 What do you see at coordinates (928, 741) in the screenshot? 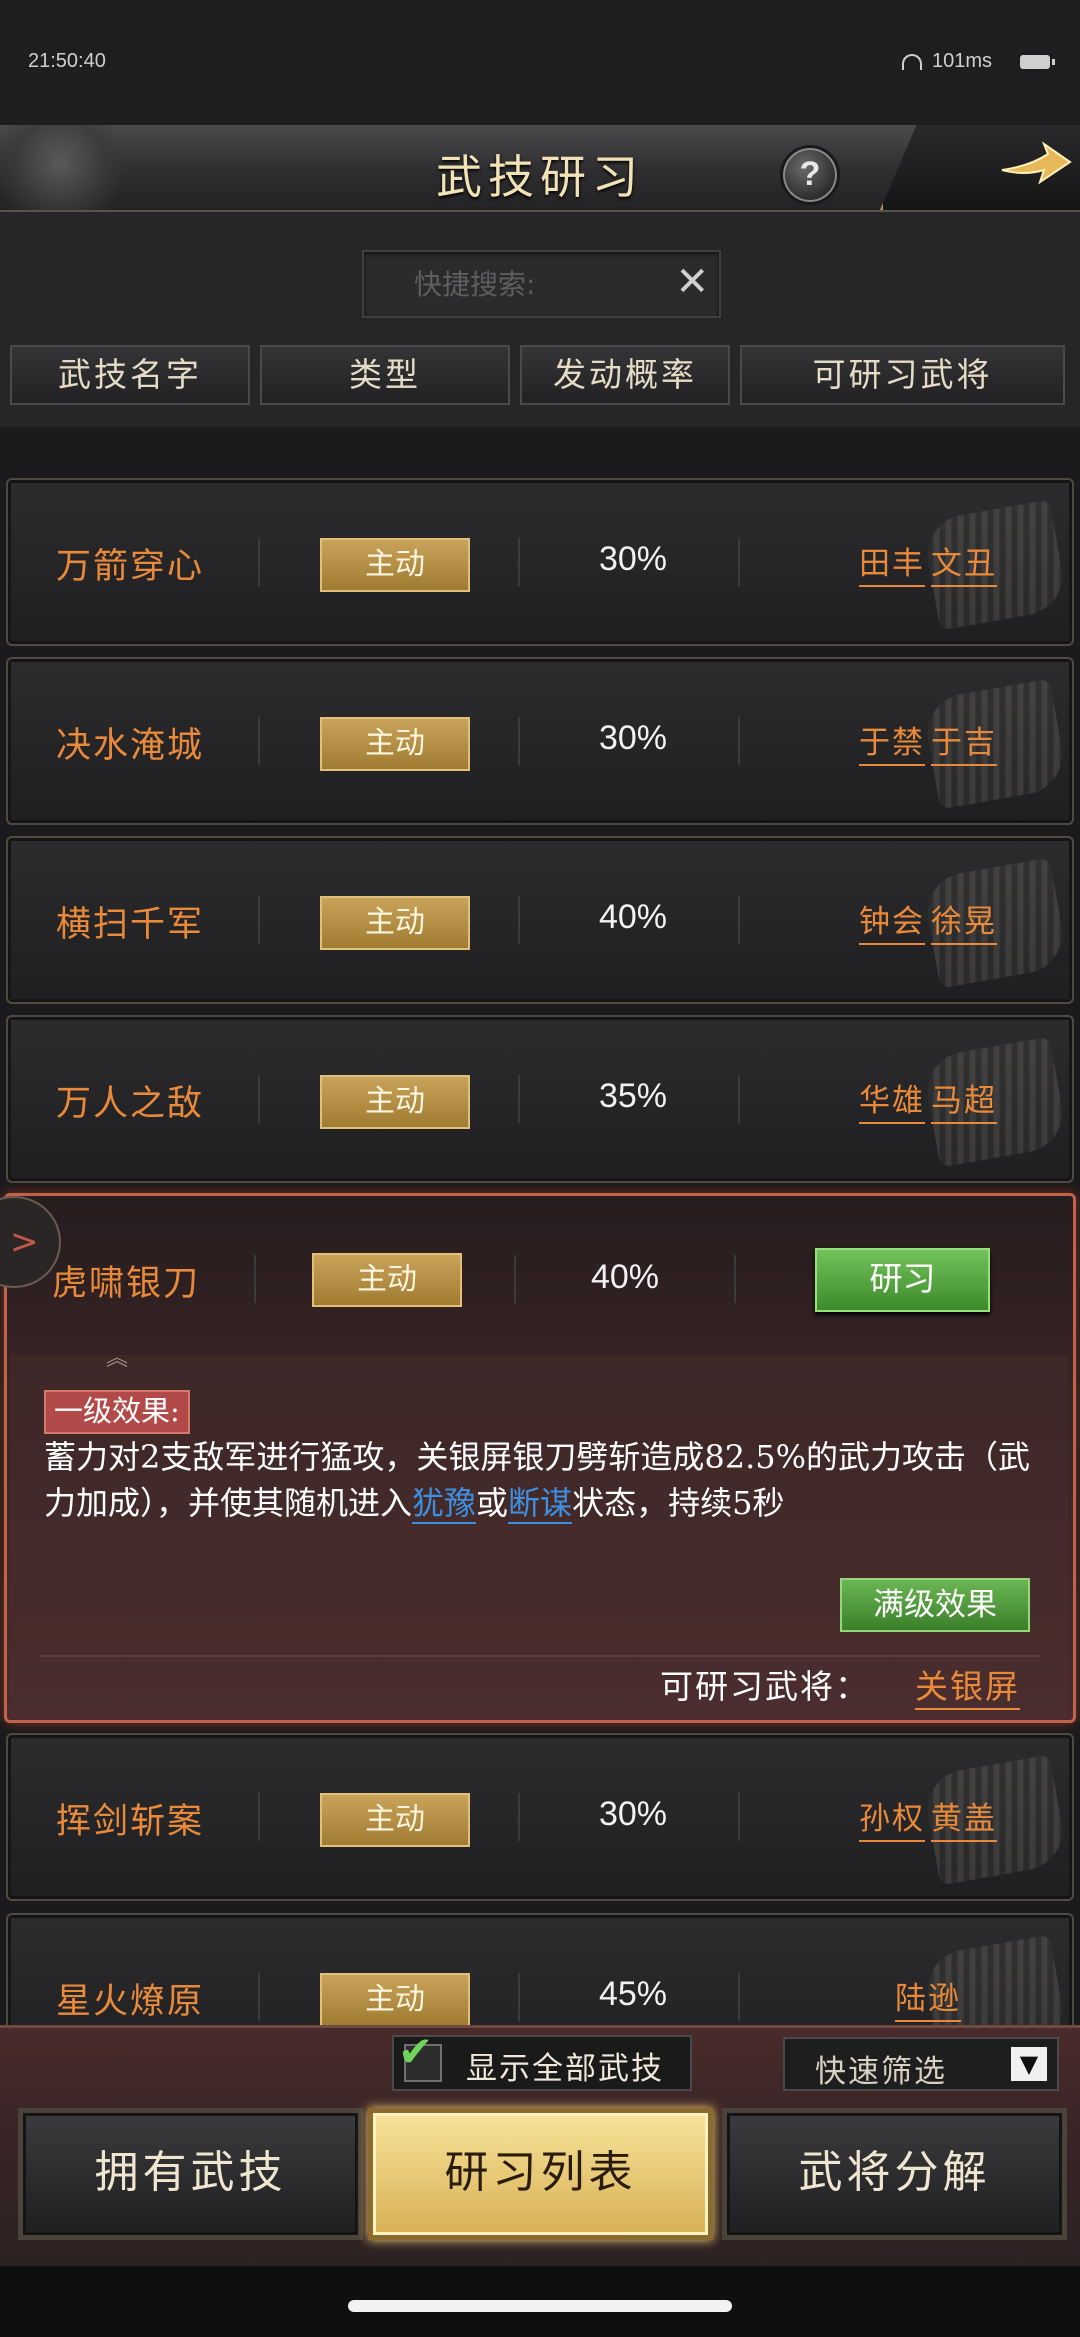
I see `general-links: 于禁 于吉` at bounding box center [928, 741].